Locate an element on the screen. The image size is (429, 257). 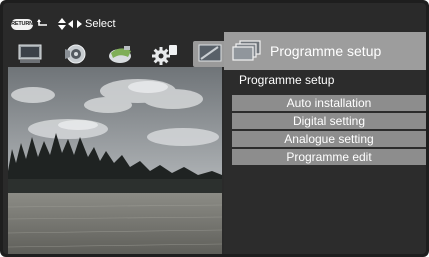
panel-title: Programme setup is located at coordinates (326, 51).